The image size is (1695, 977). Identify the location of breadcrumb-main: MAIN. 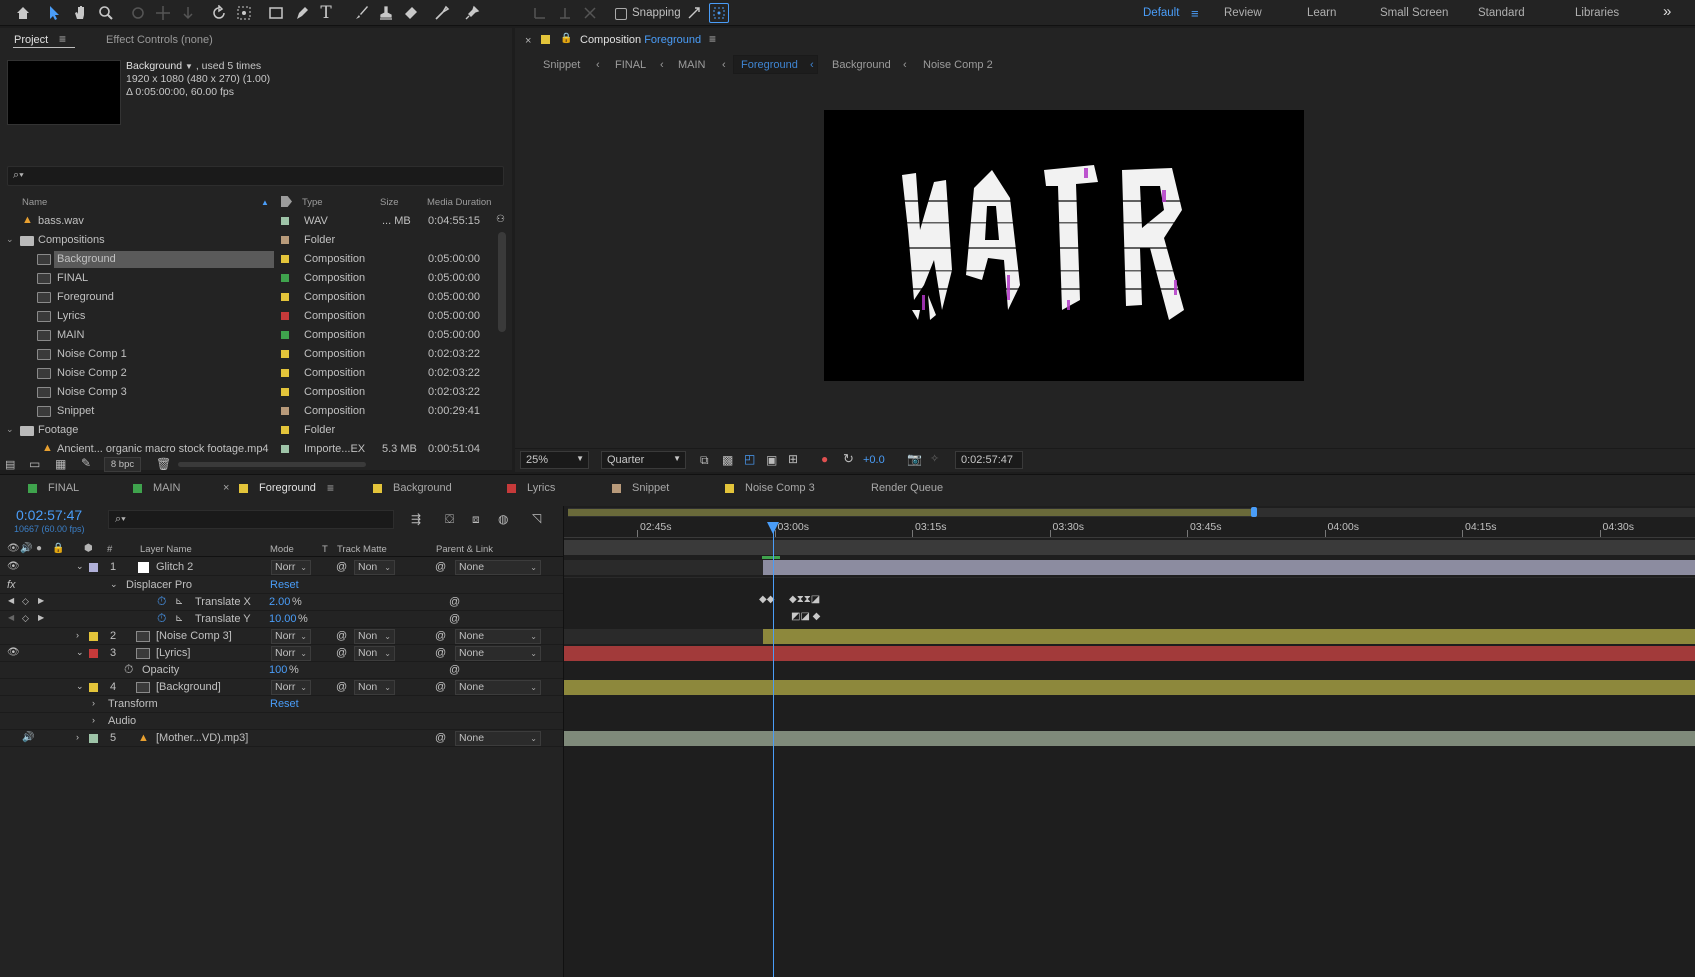
(692, 65).